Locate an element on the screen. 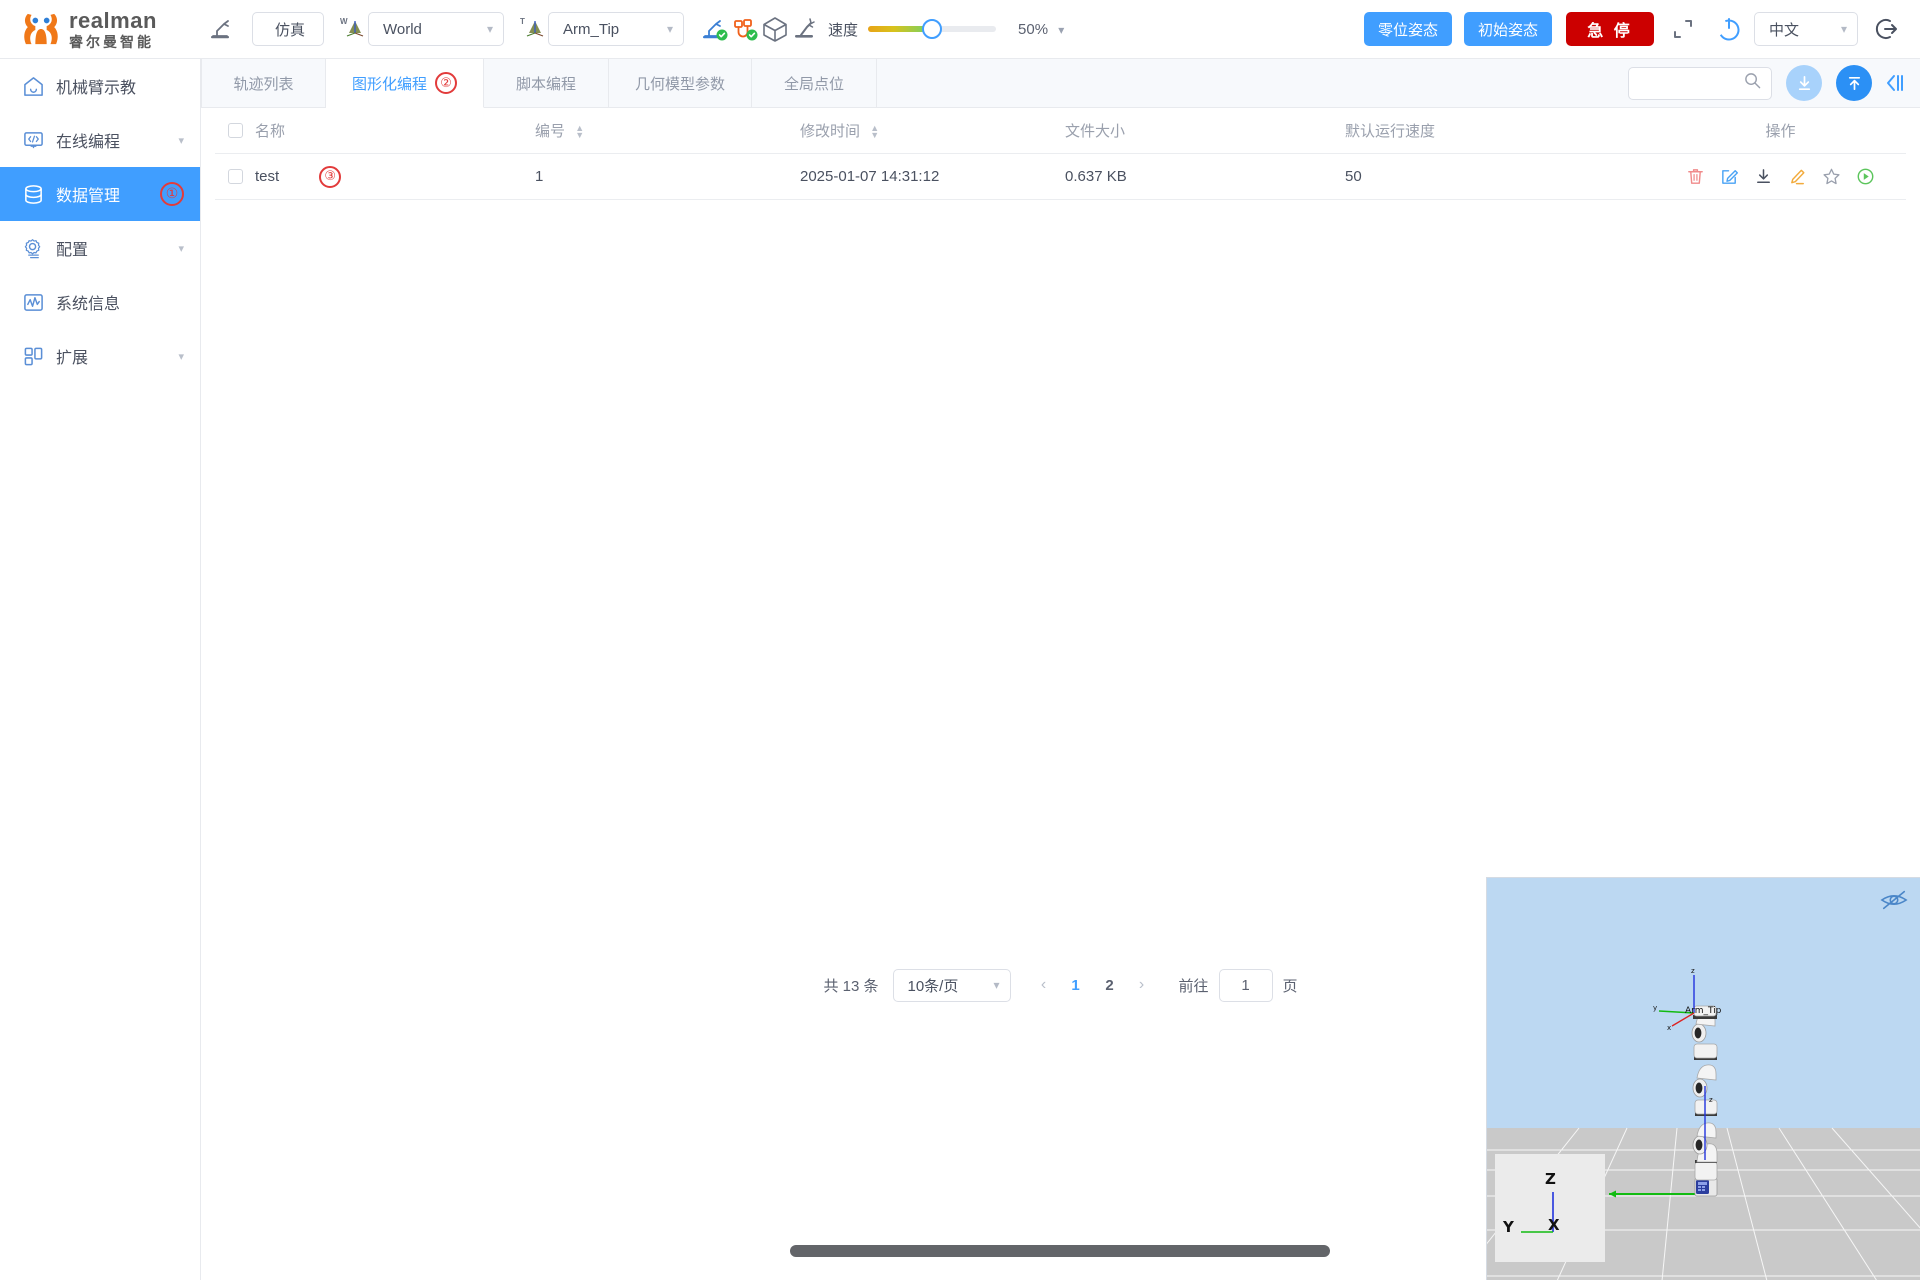 The height and width of the screenshot is (1280, 1920). tab-label: 图形化编程 is located at coordinates (390, 84).